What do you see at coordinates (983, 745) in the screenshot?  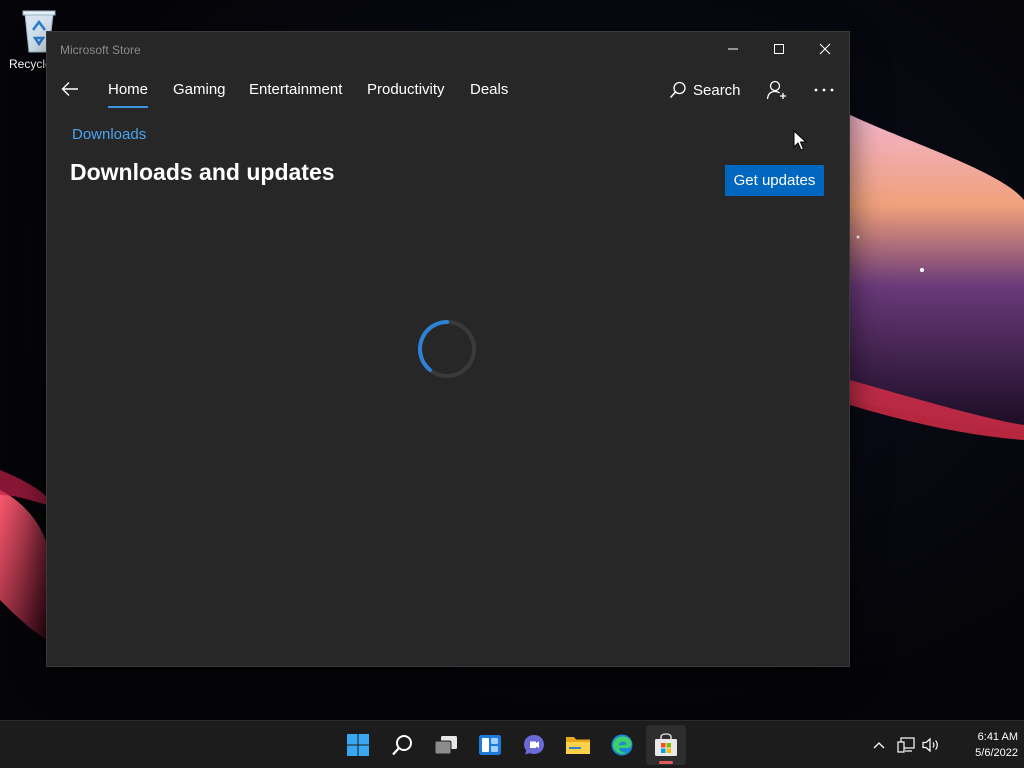 I see `taskbar-clock: 6:41 AM 5/6/2022` at bounding box center [983, 745].